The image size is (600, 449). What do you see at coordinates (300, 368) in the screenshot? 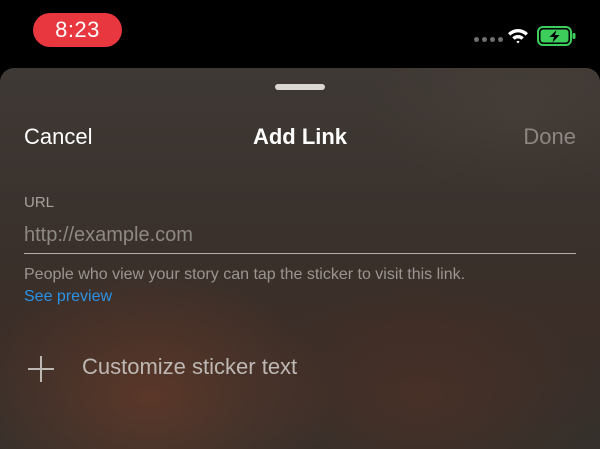
I see `customize-sticker-text-button: Customize sticker text` at bounding box center [300, 368].